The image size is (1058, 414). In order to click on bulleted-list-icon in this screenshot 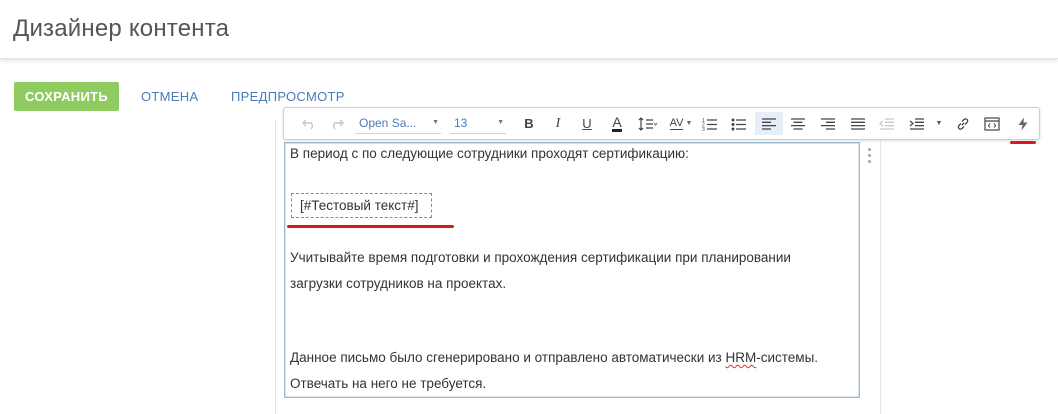, I will do `click(739, 123)`.